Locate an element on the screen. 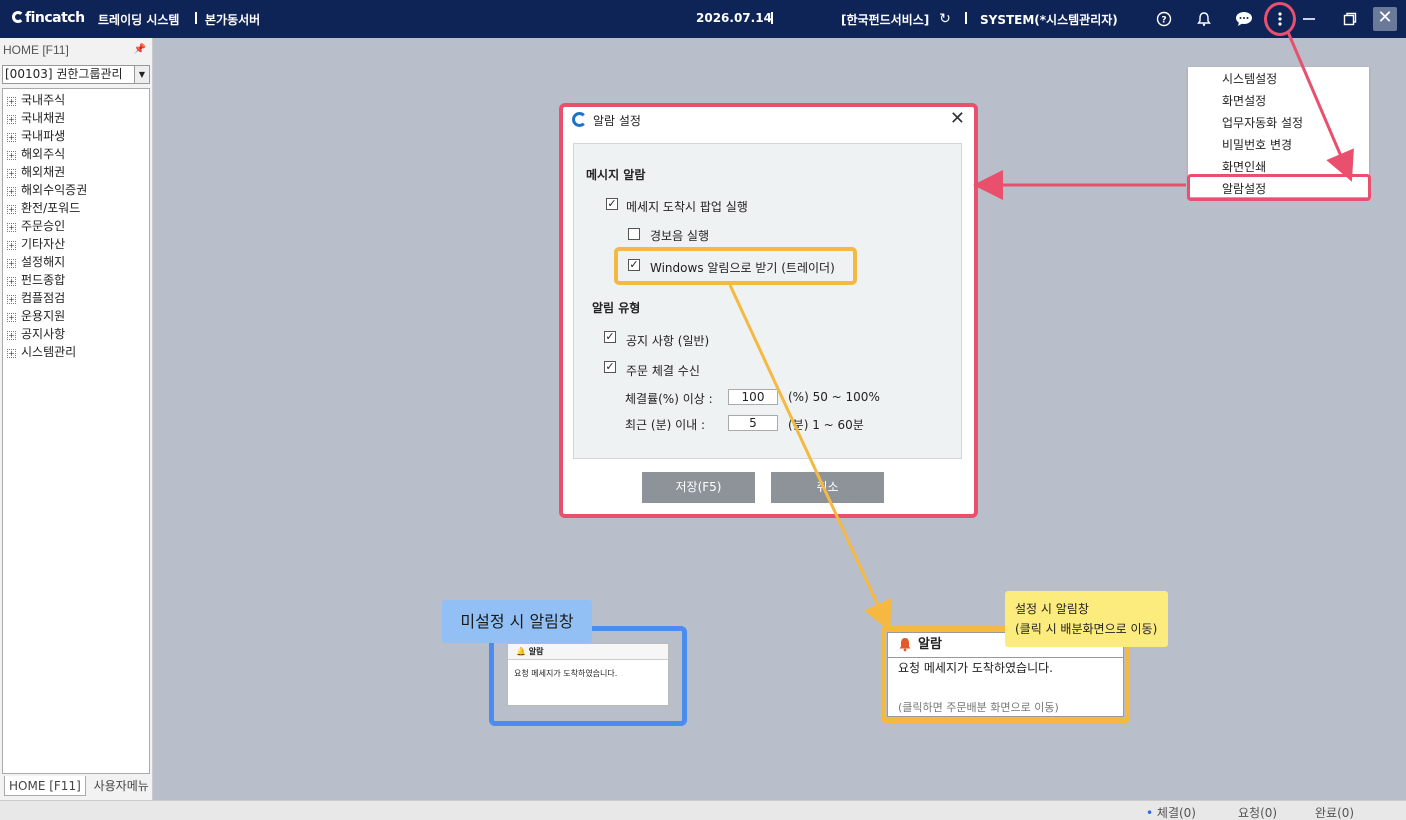 Image resolution: width=1406 pixels, height=820 pixels. screen-select-value: [00103] 권한그룹관리 is located at coordinates (64, 74).